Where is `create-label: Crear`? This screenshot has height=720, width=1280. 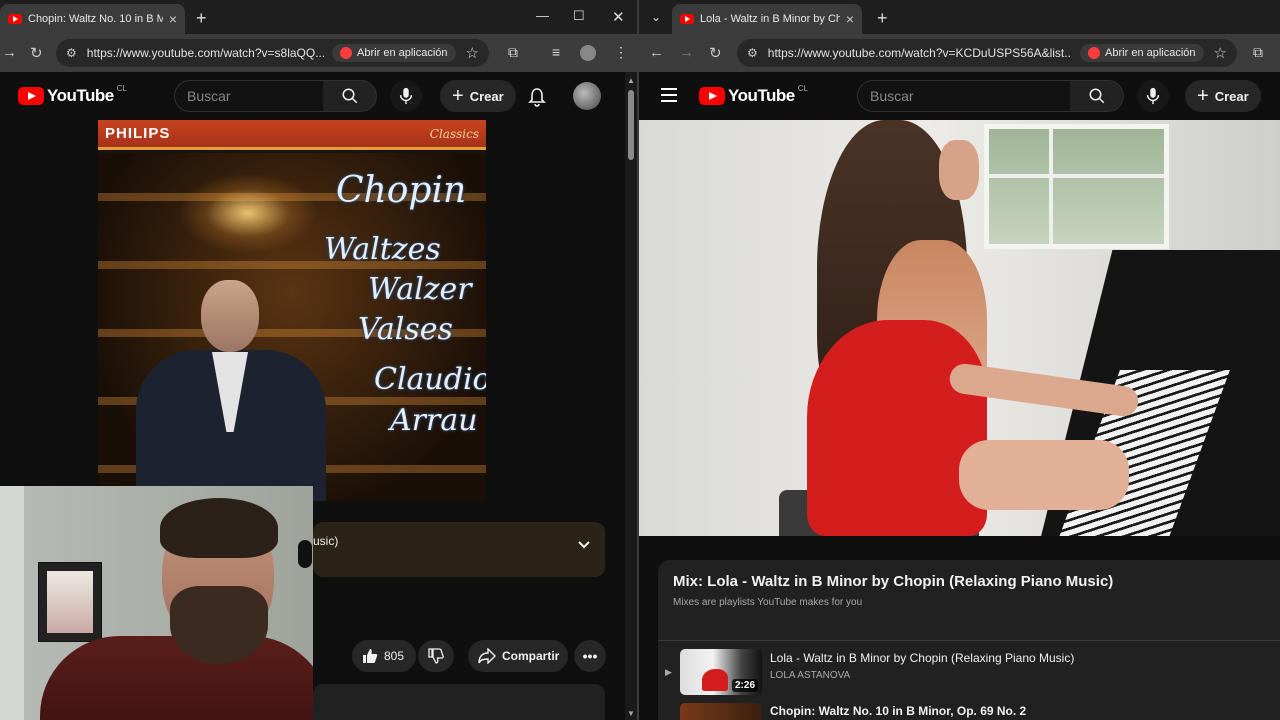
create-label: Crear is located at coordinates (486, 96).